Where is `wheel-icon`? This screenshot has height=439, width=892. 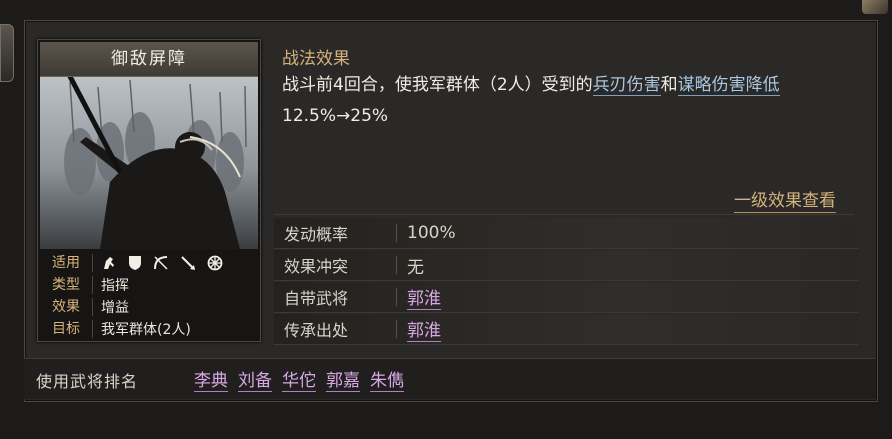 wheel-icon is located at coordinates (215, 263).